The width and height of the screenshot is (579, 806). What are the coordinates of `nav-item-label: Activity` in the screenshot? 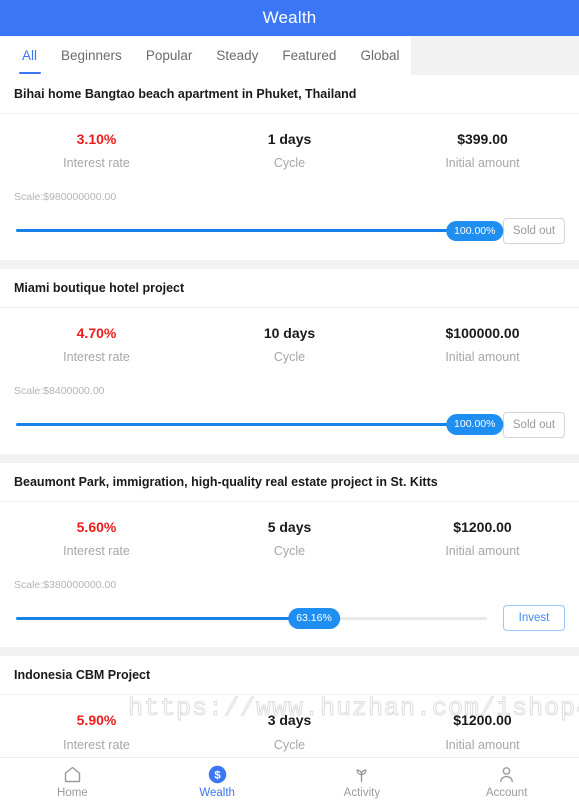 It's located at (362, 793).